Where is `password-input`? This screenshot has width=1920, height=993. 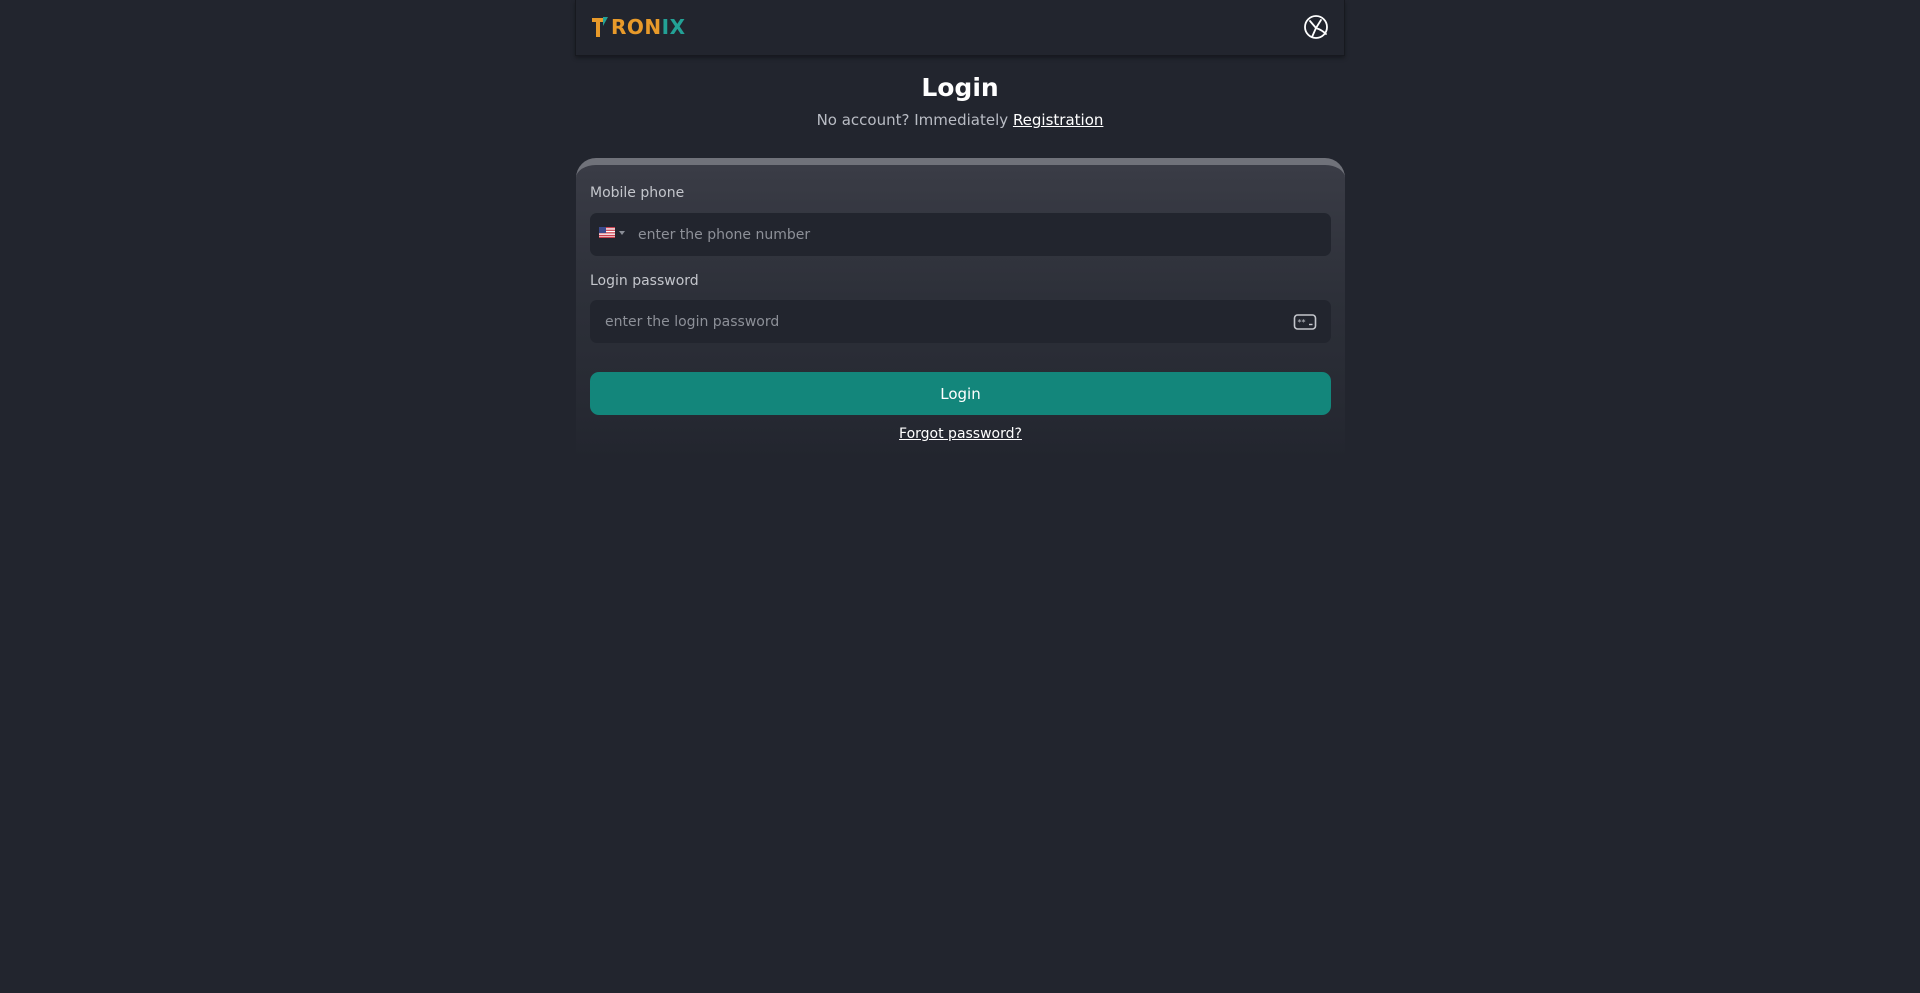 password-input is located at coordinates (945, 321).